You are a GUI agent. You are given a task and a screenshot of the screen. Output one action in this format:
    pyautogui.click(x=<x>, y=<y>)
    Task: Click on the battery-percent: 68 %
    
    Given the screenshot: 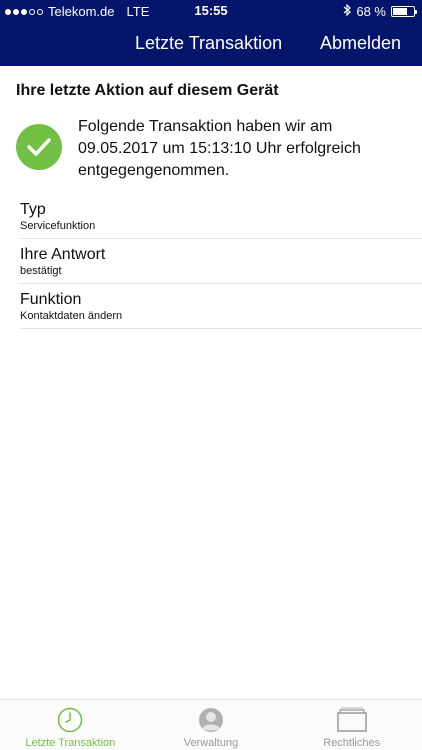 What is the action you would take?
    pyautogui.click(x=371, y=11)
    